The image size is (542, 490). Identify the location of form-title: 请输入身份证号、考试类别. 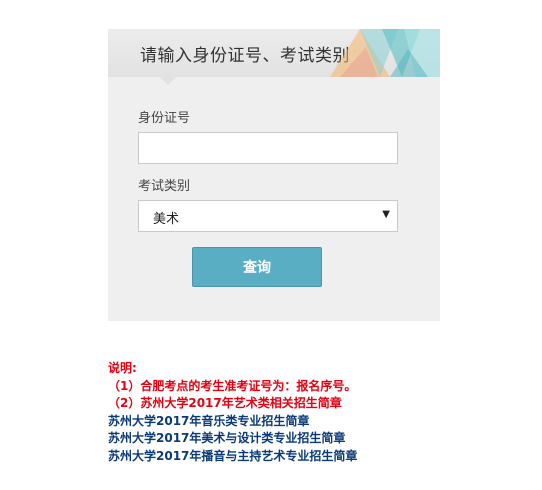
(245, 56).